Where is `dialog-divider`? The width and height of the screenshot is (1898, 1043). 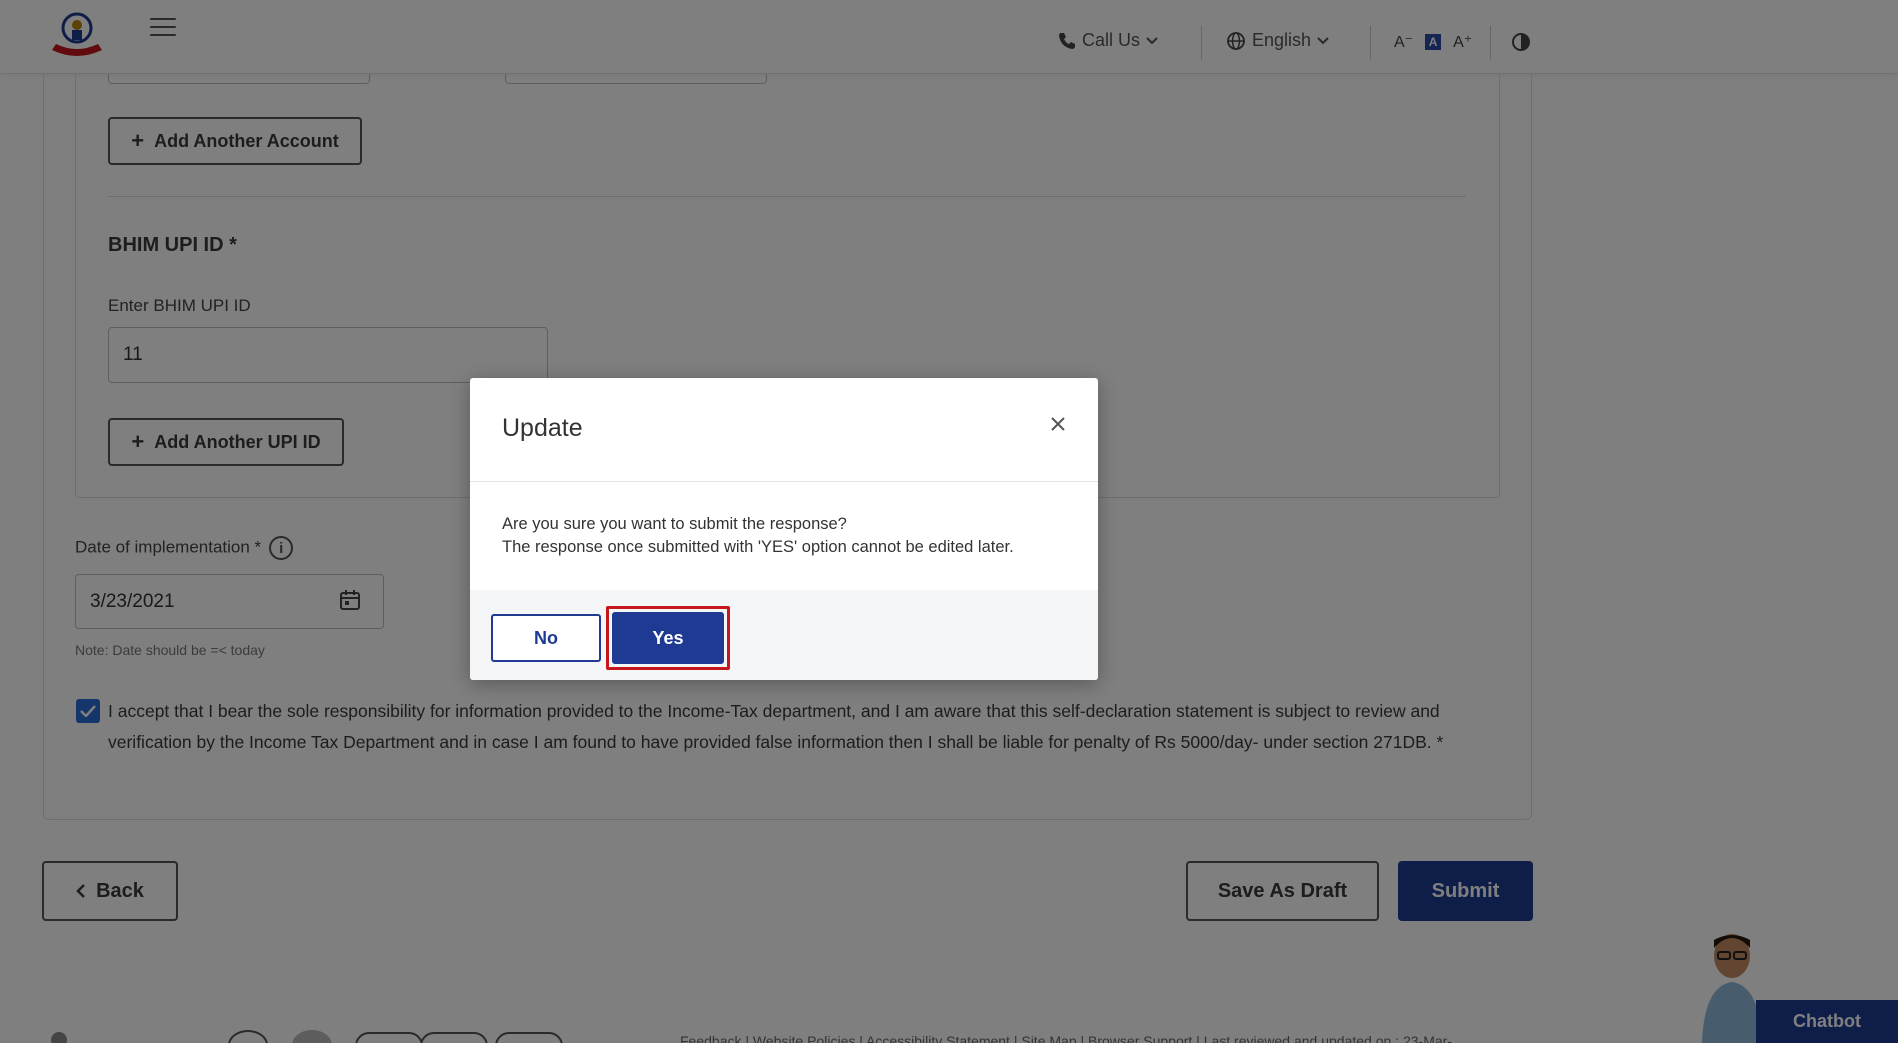 dialog-divider is located at coordinates (784, 481).